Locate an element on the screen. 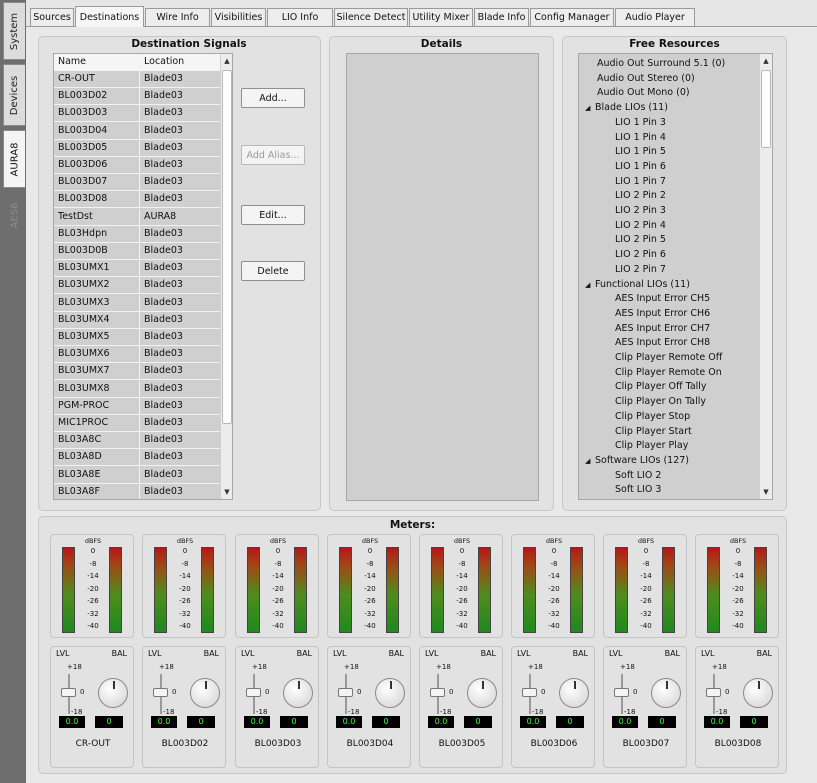 Image resolution: width=817 pixels, height=783 pixels. table-row: MIC1PROC Blade03 is located at coordinates (138, 423).